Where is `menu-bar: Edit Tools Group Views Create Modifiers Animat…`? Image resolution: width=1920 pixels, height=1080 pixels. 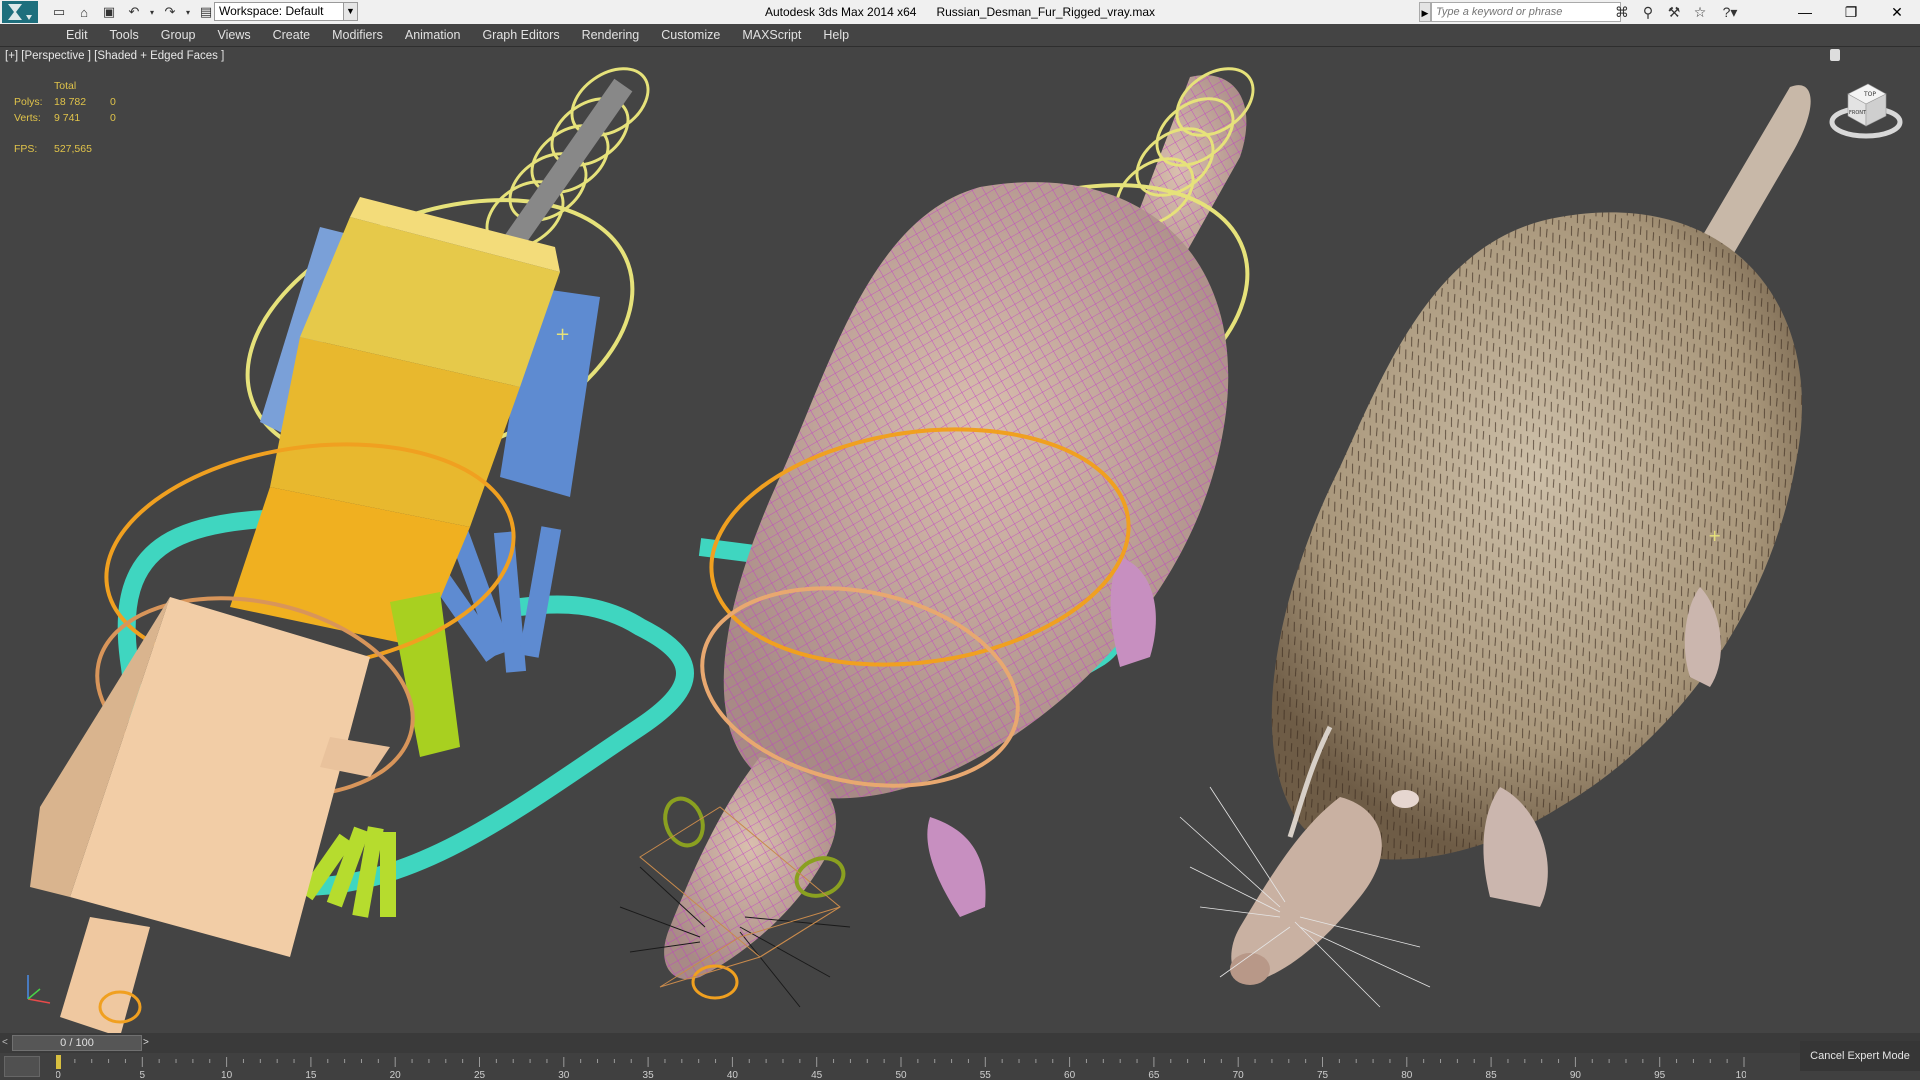 menu-bar: Edit Tools Group Views Create Modifiers Animat… is located at coordinates (960, 35).